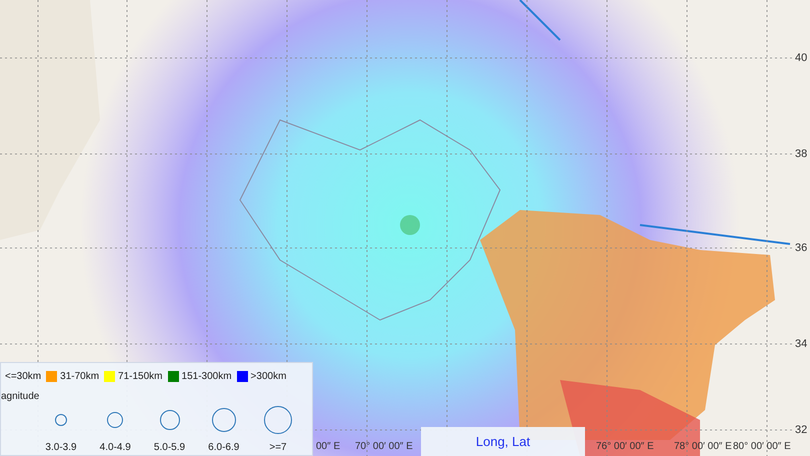  I want to click on magnitude-label: 5.0-5.9, so click(170, 448).